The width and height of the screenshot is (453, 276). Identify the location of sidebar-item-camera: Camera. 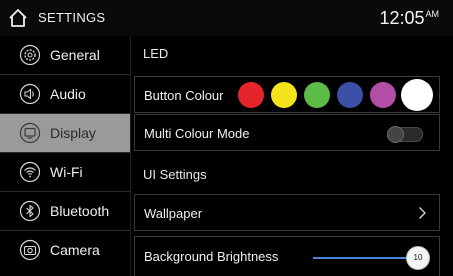
(65, 250).